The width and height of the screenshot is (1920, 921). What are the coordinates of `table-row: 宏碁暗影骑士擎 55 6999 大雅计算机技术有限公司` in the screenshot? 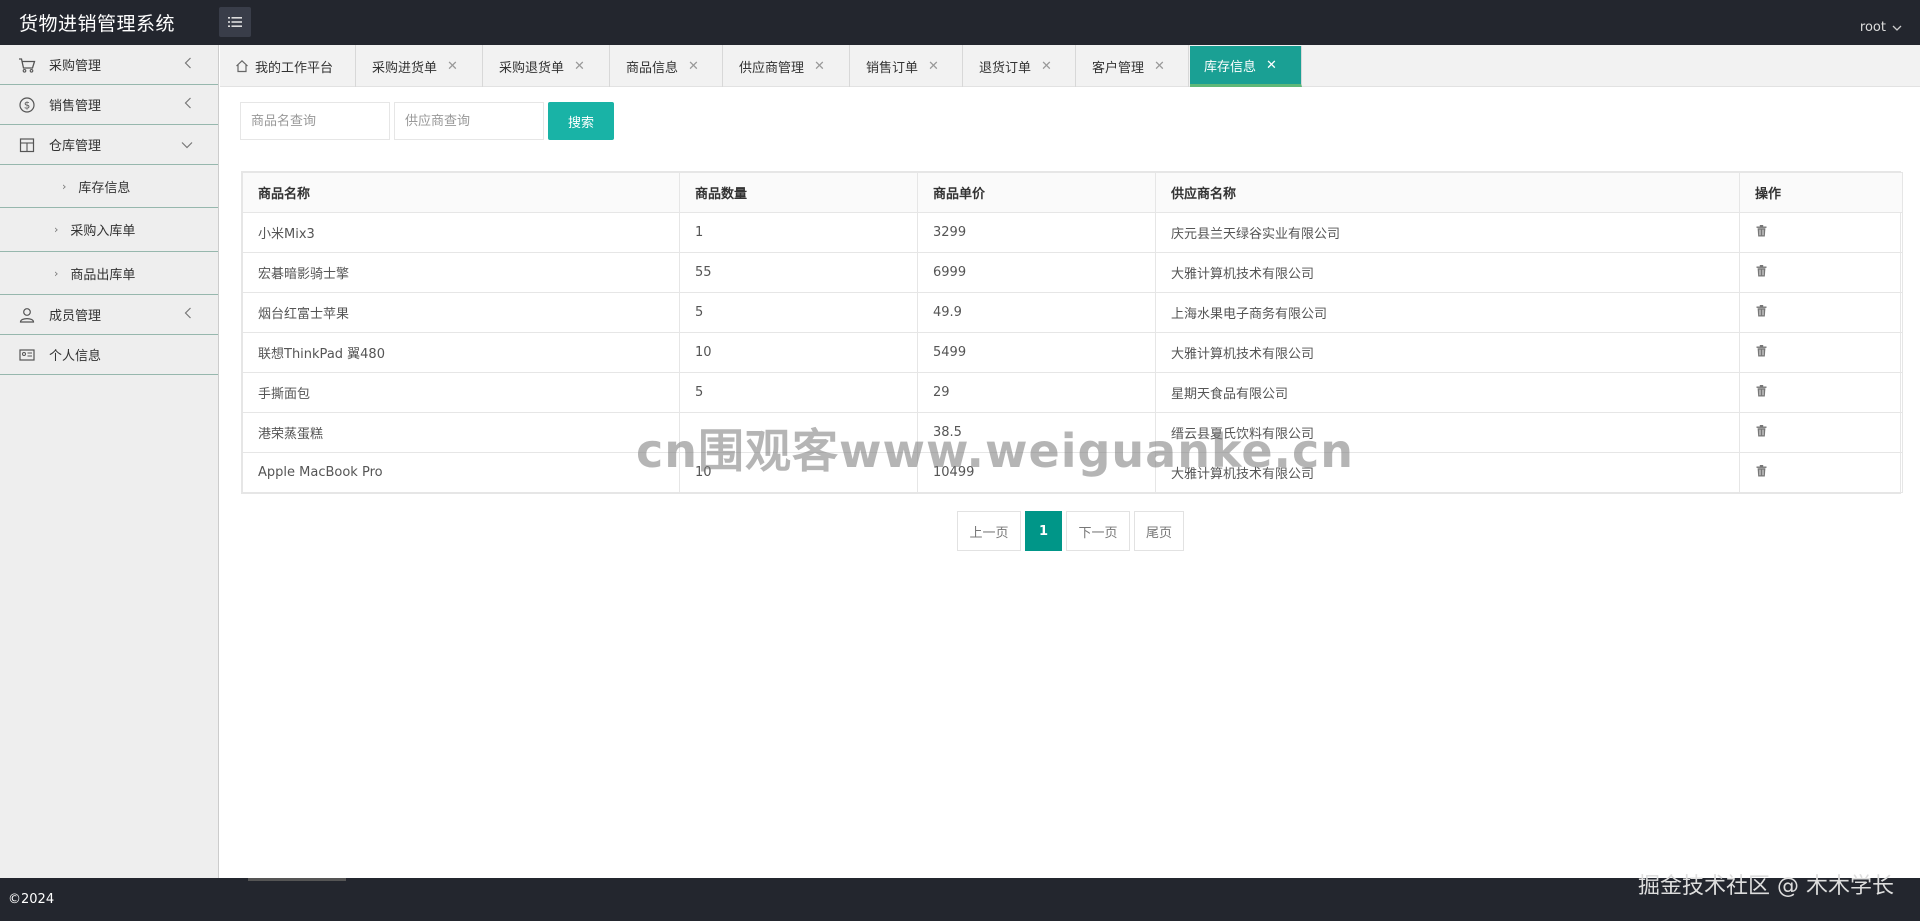 It's located at (1072, 272).